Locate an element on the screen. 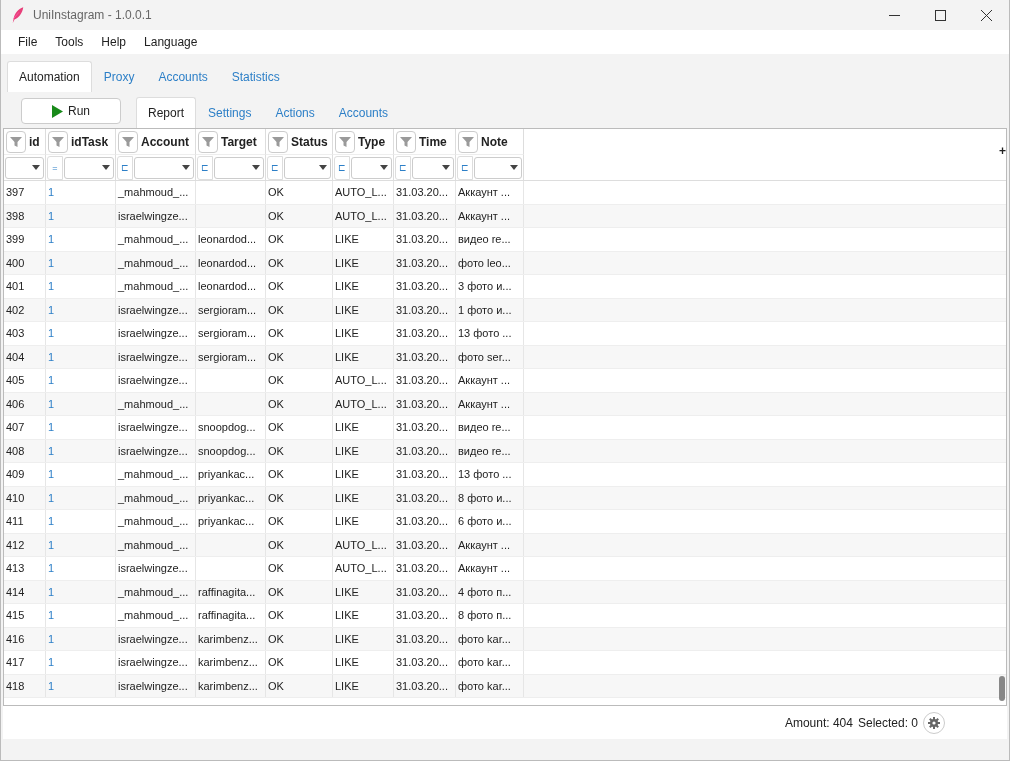 The height and width of the screenshot is (761, 1010). table-cell: 398 is located at coordinates (25, 215).